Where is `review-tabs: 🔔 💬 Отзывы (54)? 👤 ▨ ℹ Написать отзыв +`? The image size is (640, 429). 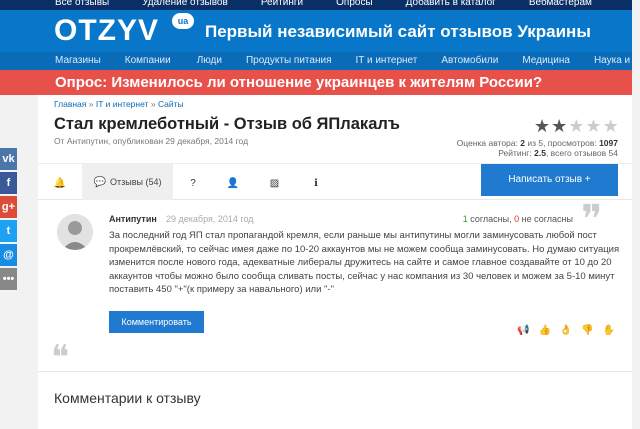
review-tabs: 🔔 💬 Отзывы (54)? 👤 ▨ ℹ Написать отзыв + is located at coordinates (335, 181).